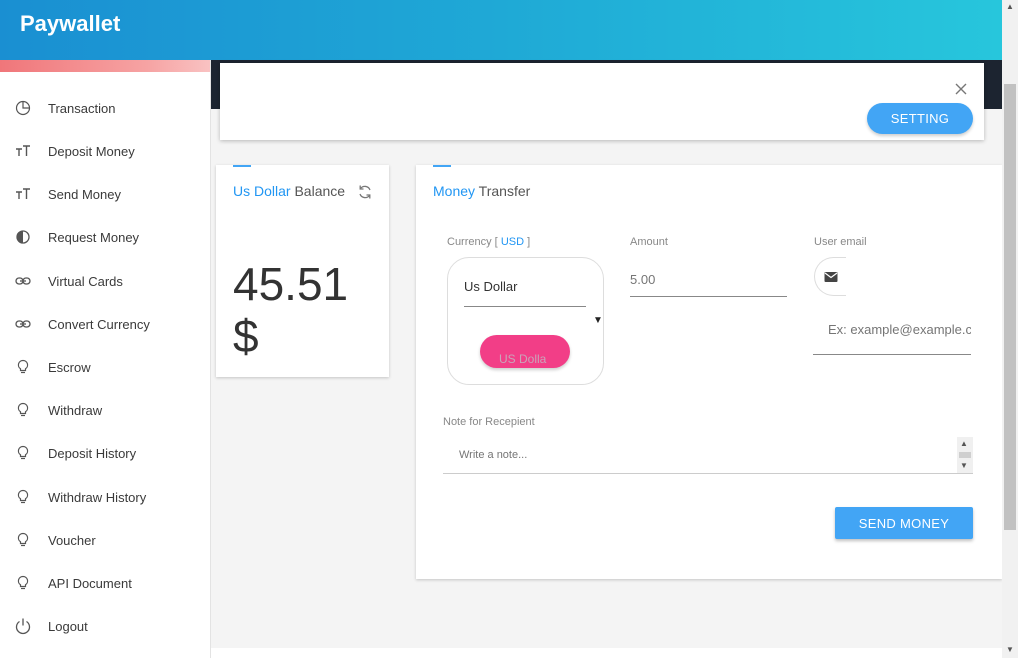 The width and height of the screenshot is (1018, 658). Describe the element at coordinates (365, 192) in the screenshot. I see `refresh-icon` at that location.